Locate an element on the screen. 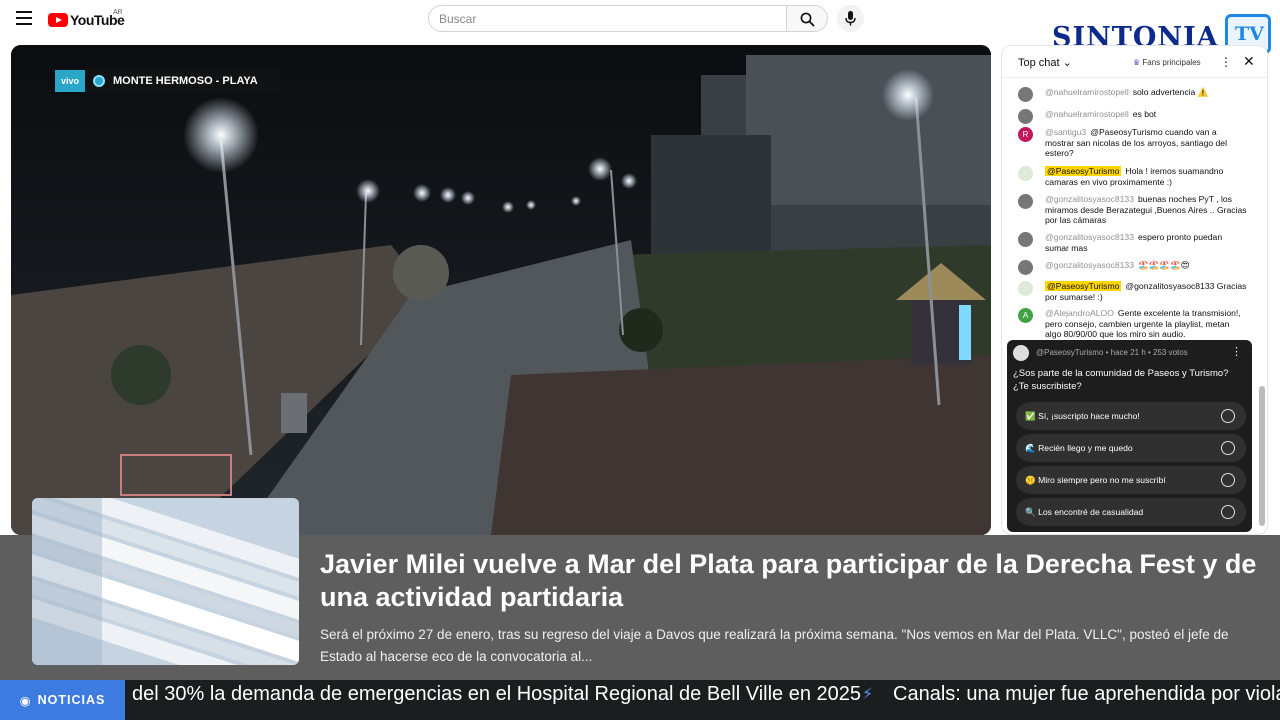 Image resolution: width=1280 pixels, height=720 pixels. broadcast-icon: ◉ is located at coordinates (25, 700).